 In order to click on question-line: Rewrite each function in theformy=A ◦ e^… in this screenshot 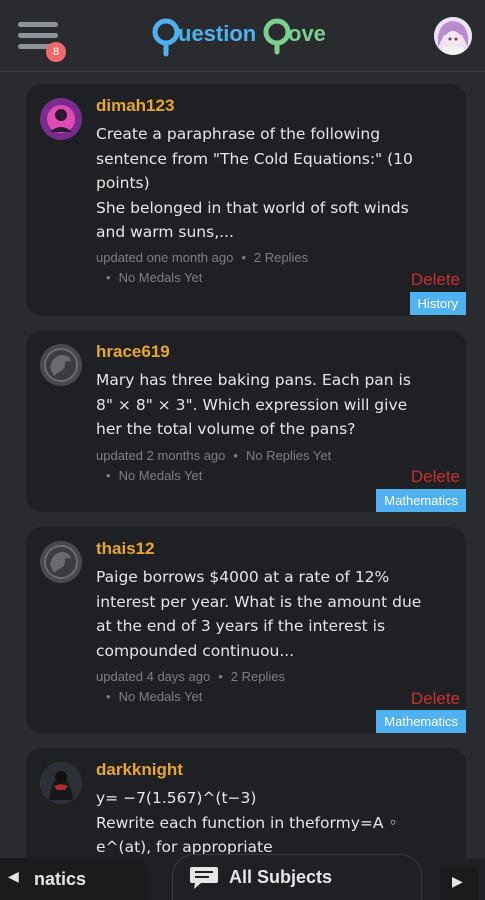, I will do `click(247, 835)`.